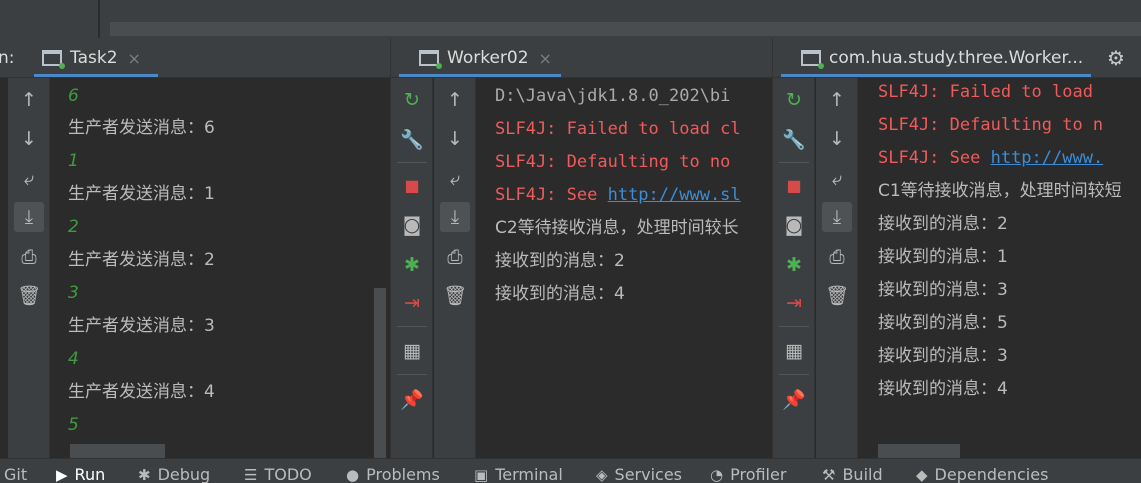 The width and height of the screenshot is (1141, 483). I want to click on tool-debug: ✱ Debug, so click(174, 474).